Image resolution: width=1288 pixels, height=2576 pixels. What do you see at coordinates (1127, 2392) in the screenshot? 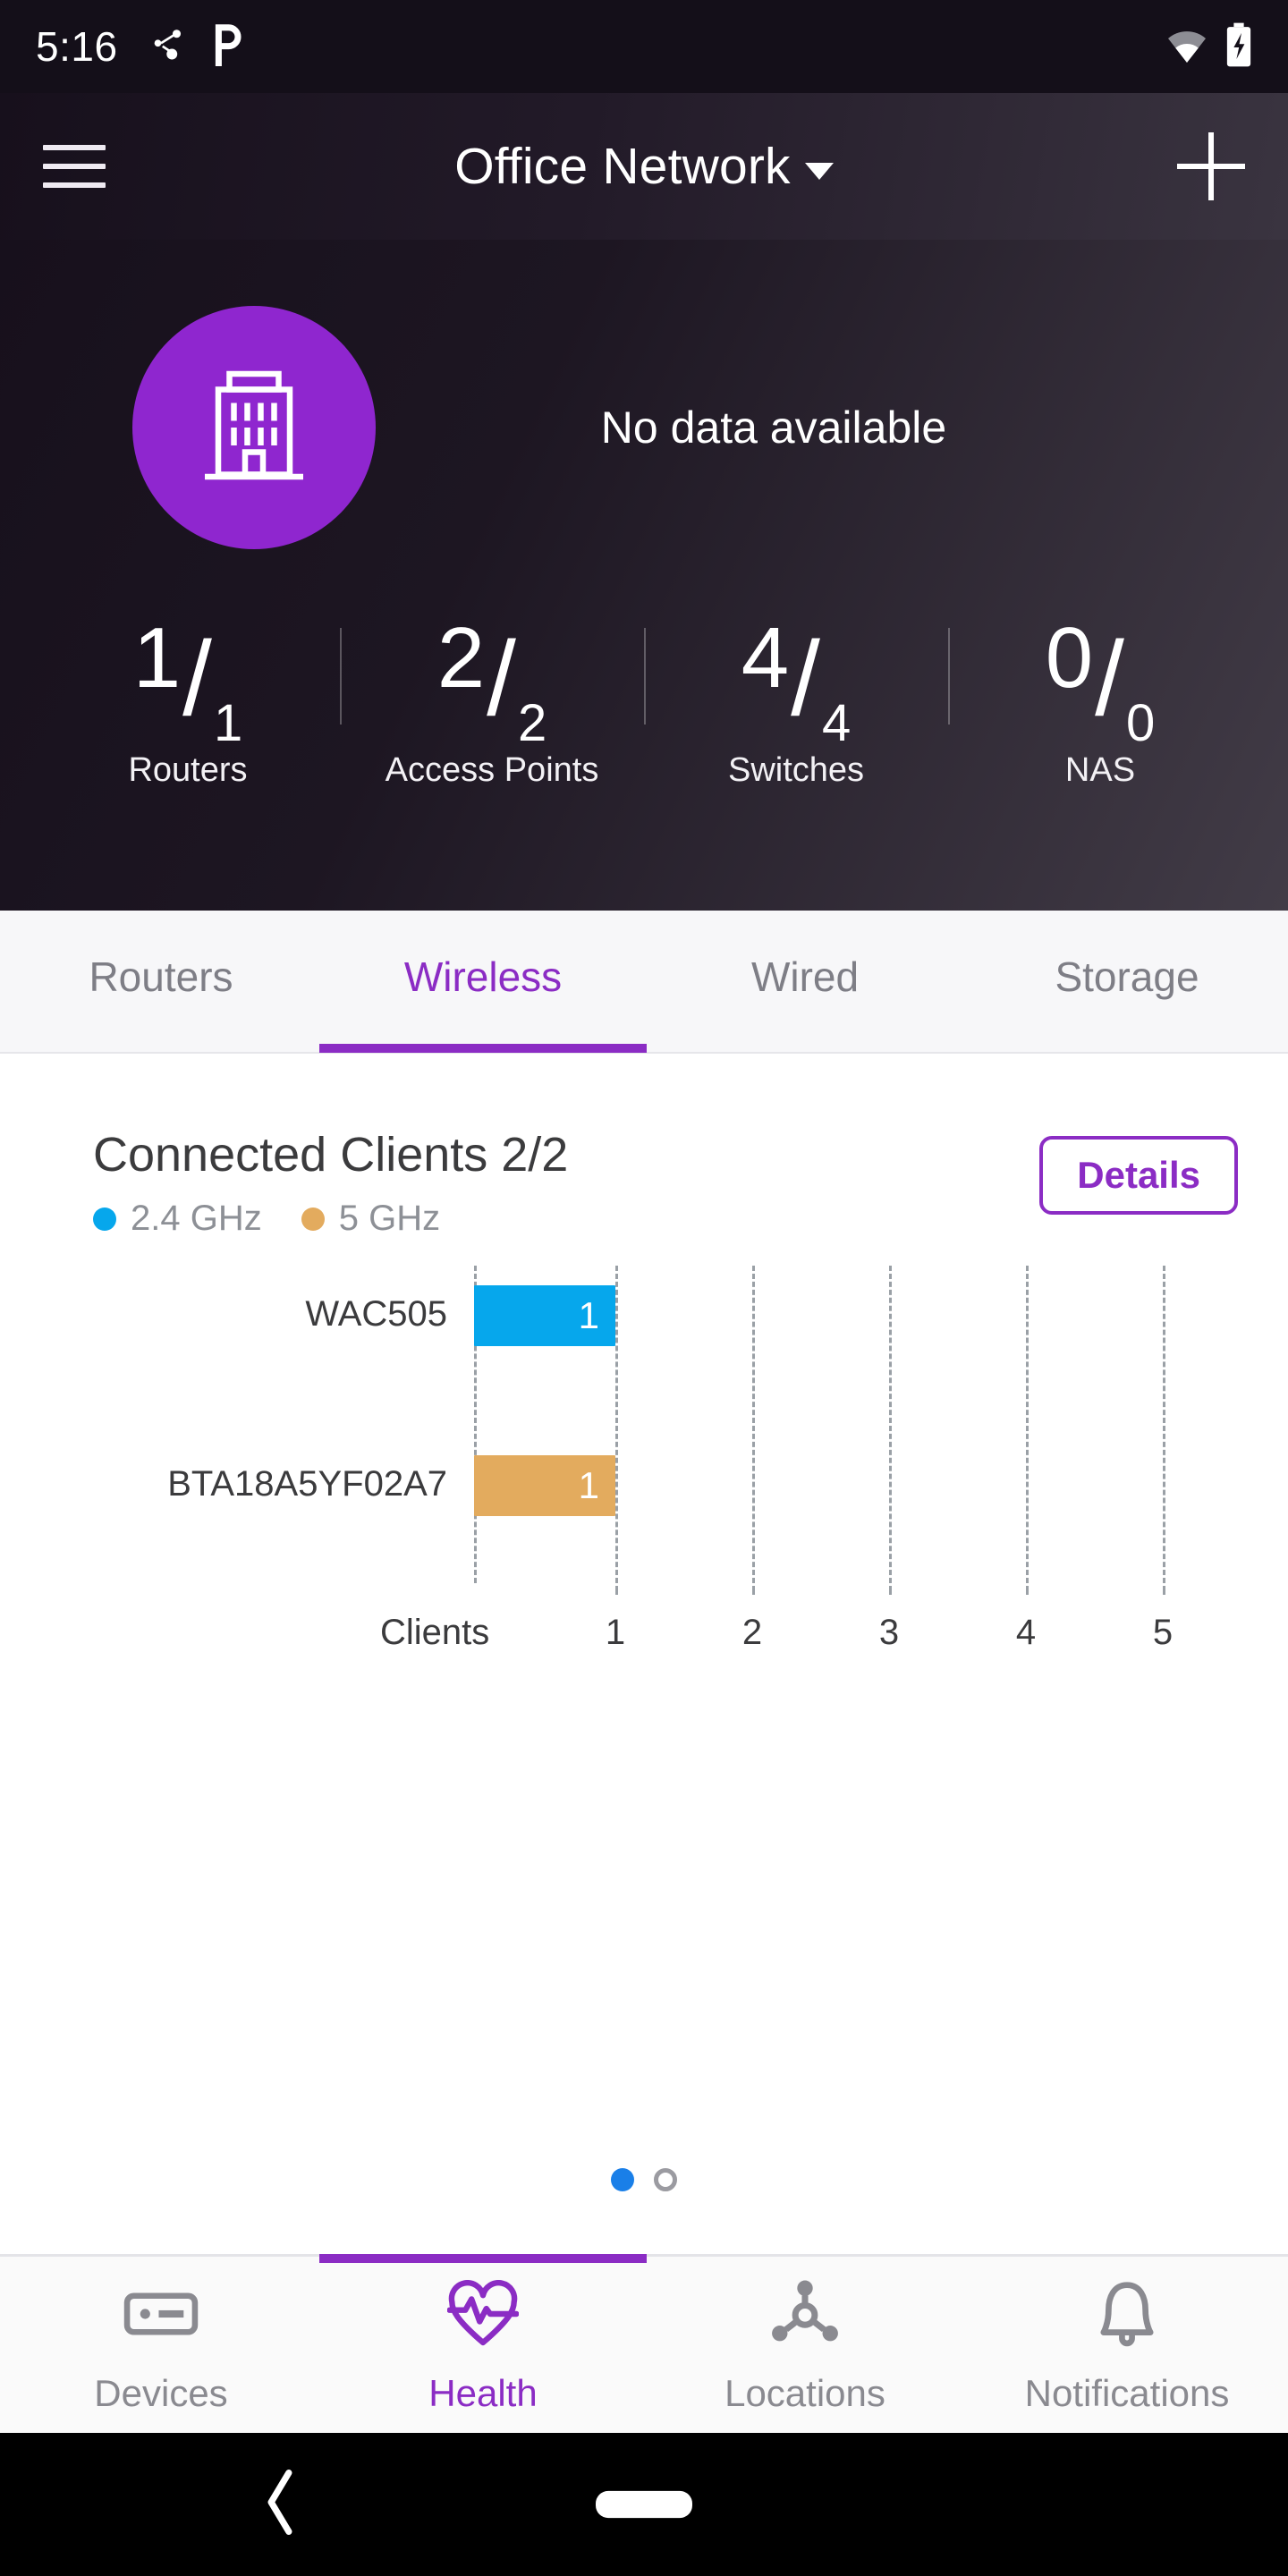
I see `nav-label: Notifications` at bounding box center [1127, 2392].